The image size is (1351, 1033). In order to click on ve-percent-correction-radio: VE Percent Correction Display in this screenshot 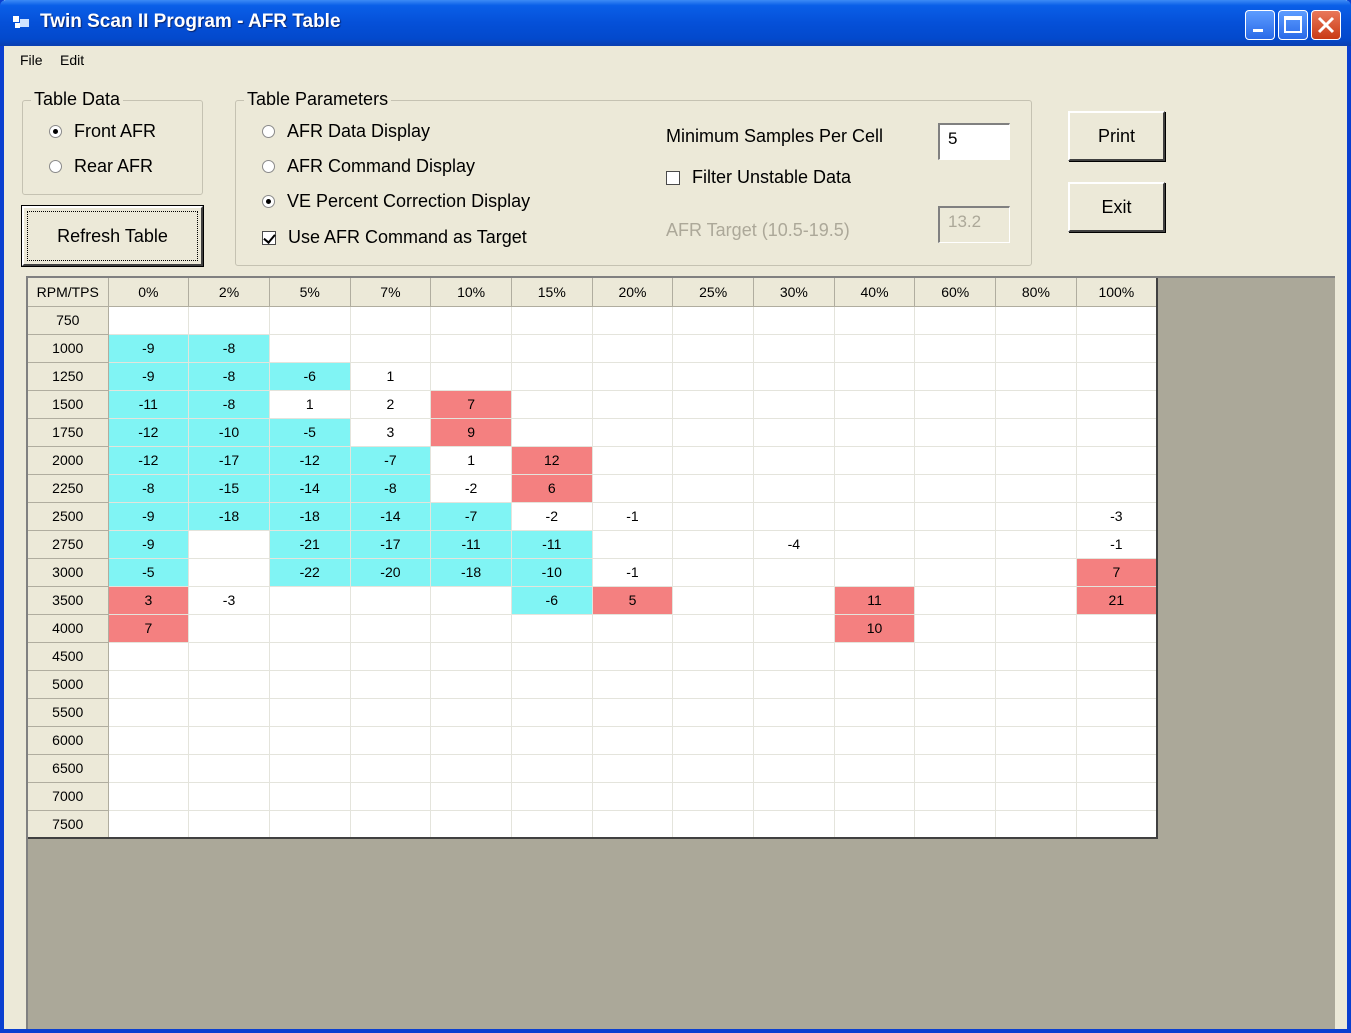, I will do `click(396, 201)`.